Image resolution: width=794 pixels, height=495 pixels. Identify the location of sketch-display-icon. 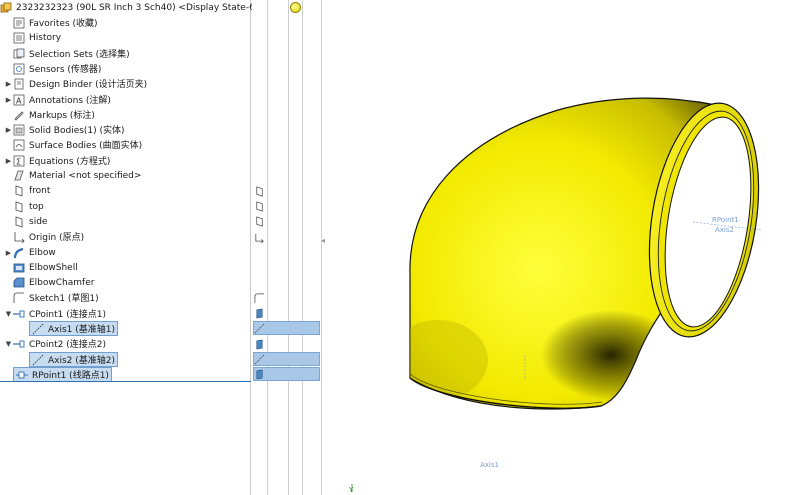
(259, 298).